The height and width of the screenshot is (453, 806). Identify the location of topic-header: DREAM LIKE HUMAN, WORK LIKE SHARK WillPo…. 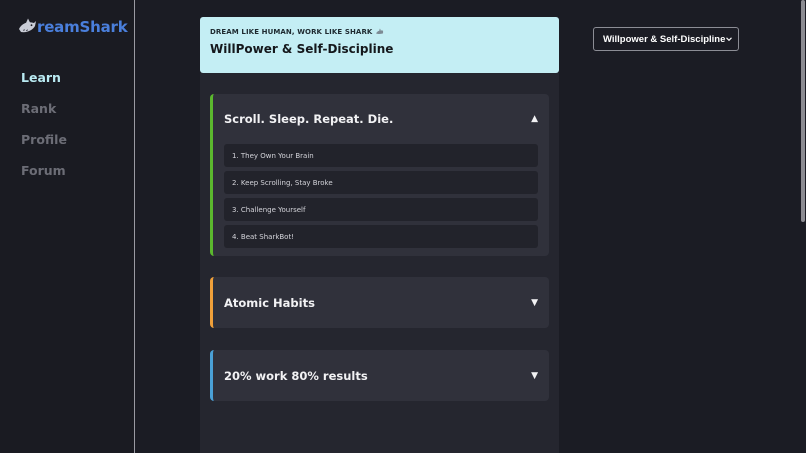
(379, 45).